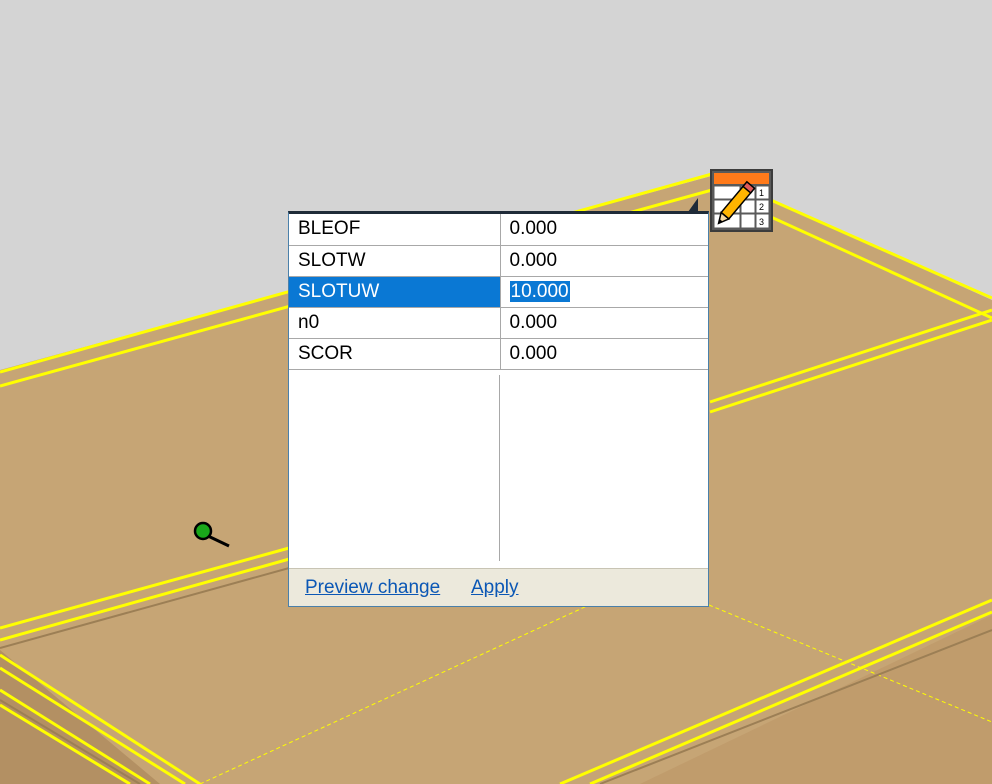  What do you see at coordinates (395, 261) in the screenshot?
I see `parameter-name: SLOTW` at bounding box center [395, 261].